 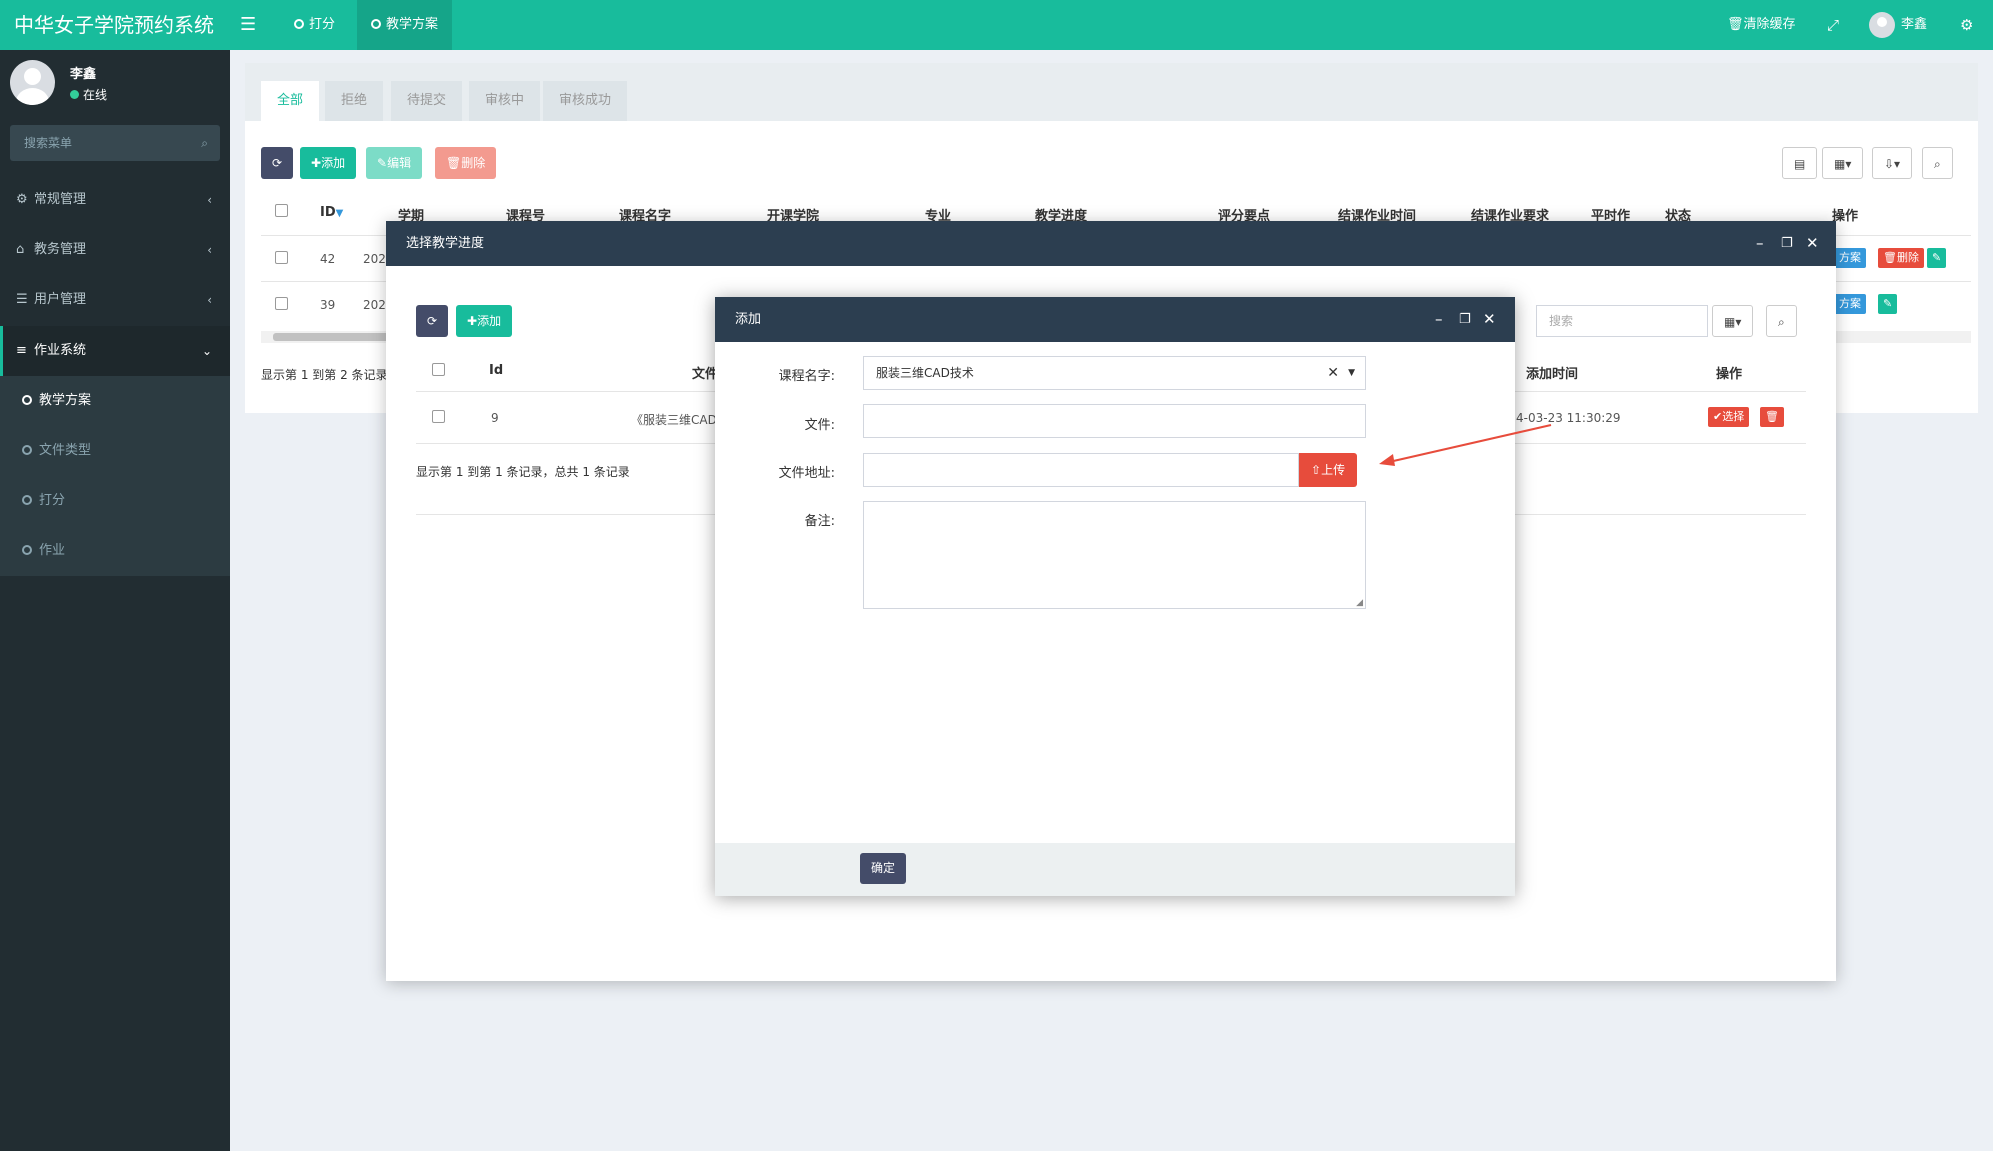 What do you see at coordinates (1359, 603) in the screenshot?
I see `resize-handle-icon: ◢` at bounding box center [1359, 603].